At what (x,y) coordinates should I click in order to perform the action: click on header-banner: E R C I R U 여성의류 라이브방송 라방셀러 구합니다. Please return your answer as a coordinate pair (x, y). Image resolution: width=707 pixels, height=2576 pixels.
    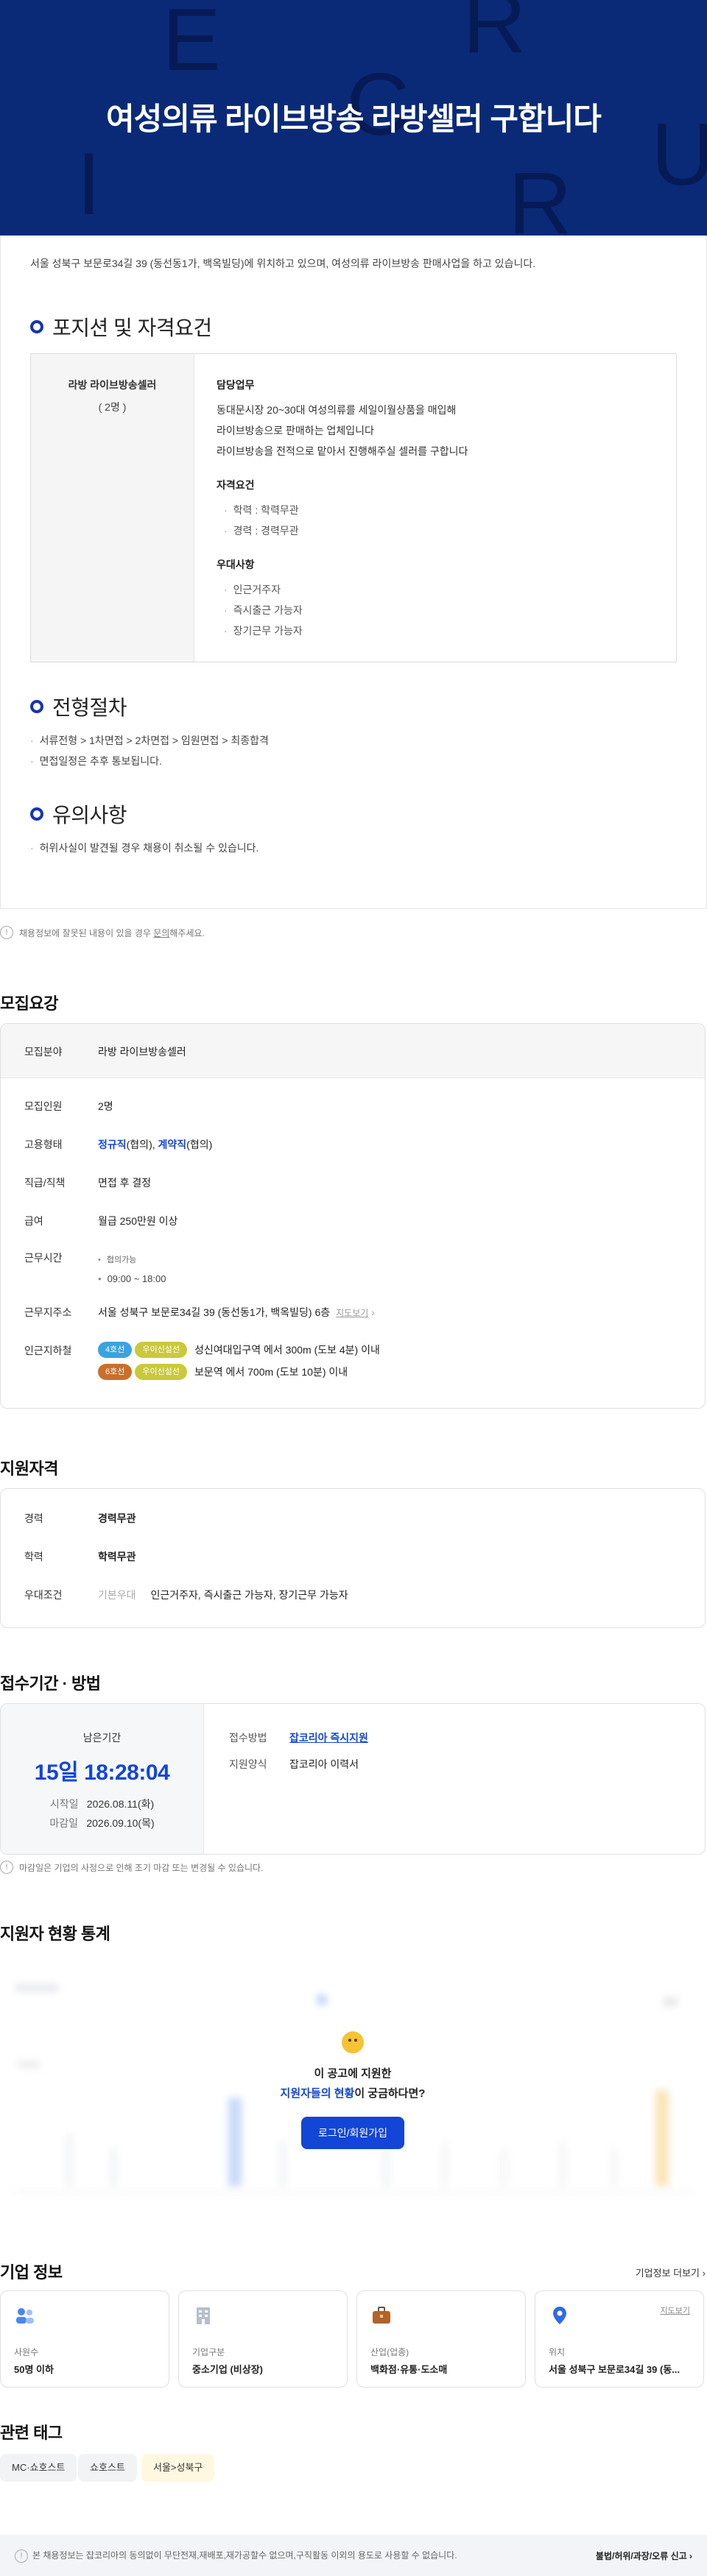
    Looking at the image, I should click on (353, 118).